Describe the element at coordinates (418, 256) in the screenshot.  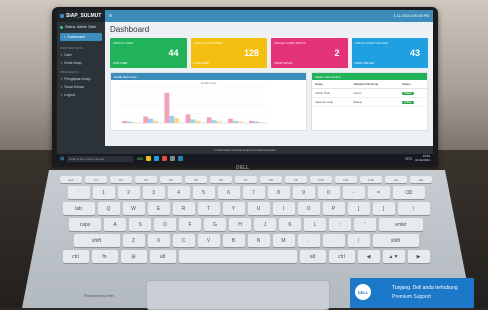
I see `key: ▶` at that location.